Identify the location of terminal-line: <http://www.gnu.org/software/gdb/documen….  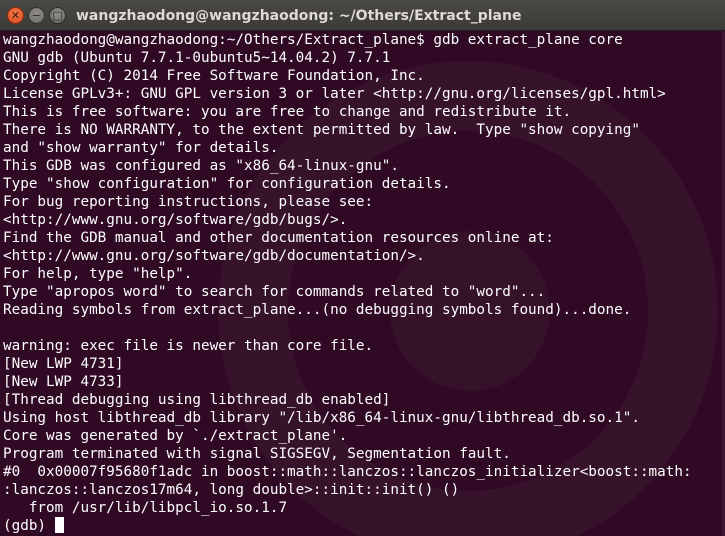
(214, 256).